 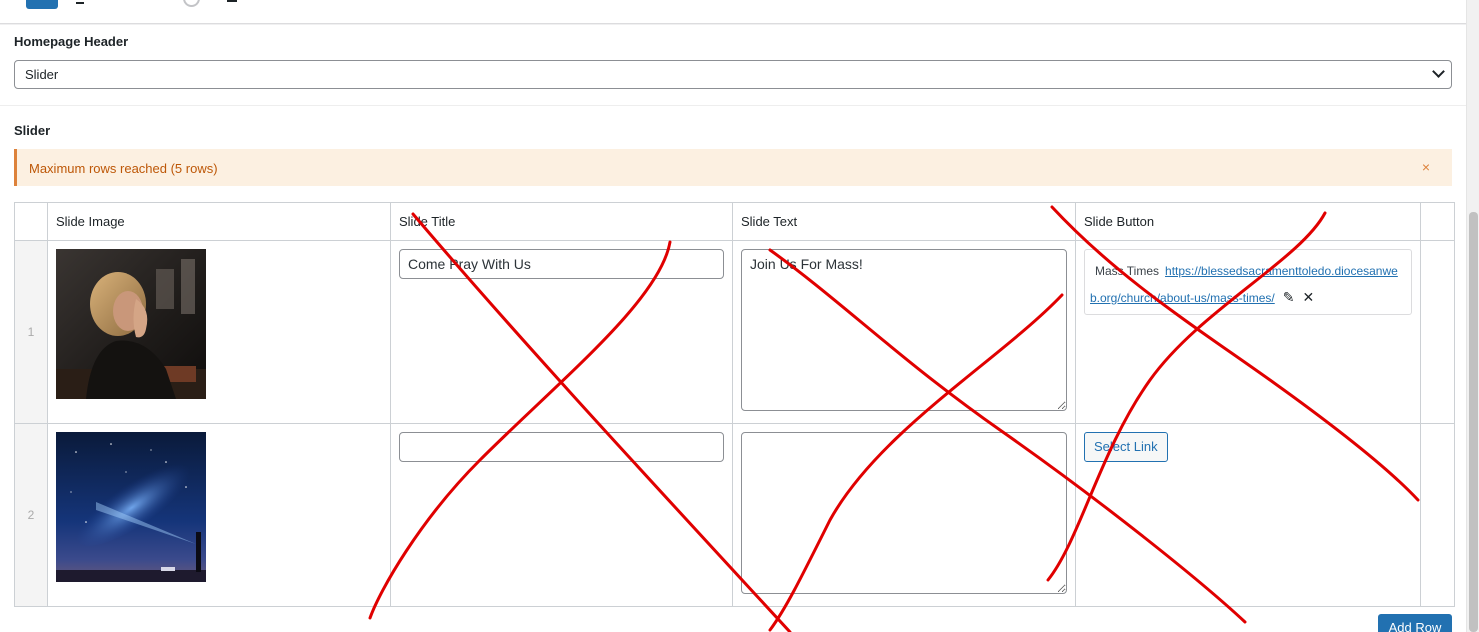 I want to click on slide-button-cell: Select Link, so click(x=1248, y=515).